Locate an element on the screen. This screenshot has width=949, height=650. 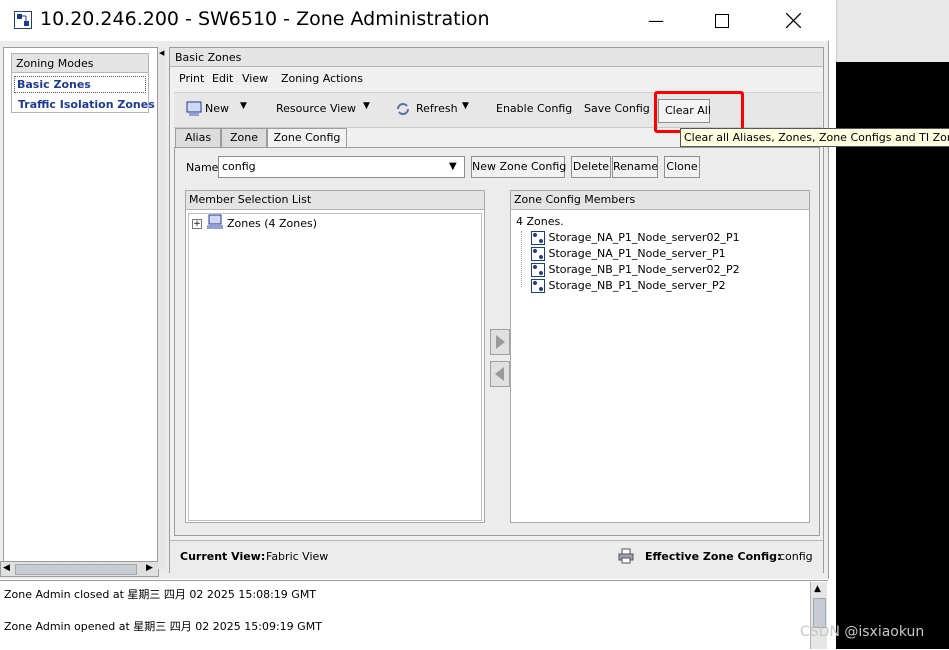
zone-member-label: Storage_NA_P1_Node_server_P1 is located at coordinates (637, 253).